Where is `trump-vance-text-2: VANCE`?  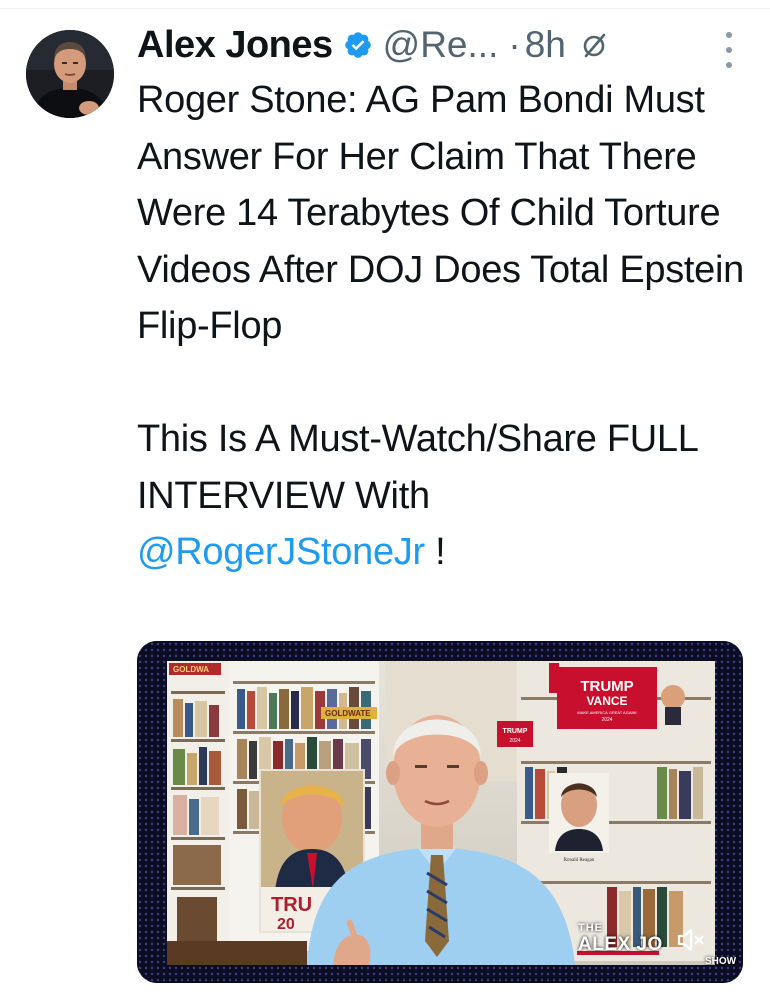
trump-vance-text-2: VANCE is located at coordinates (606, 701).